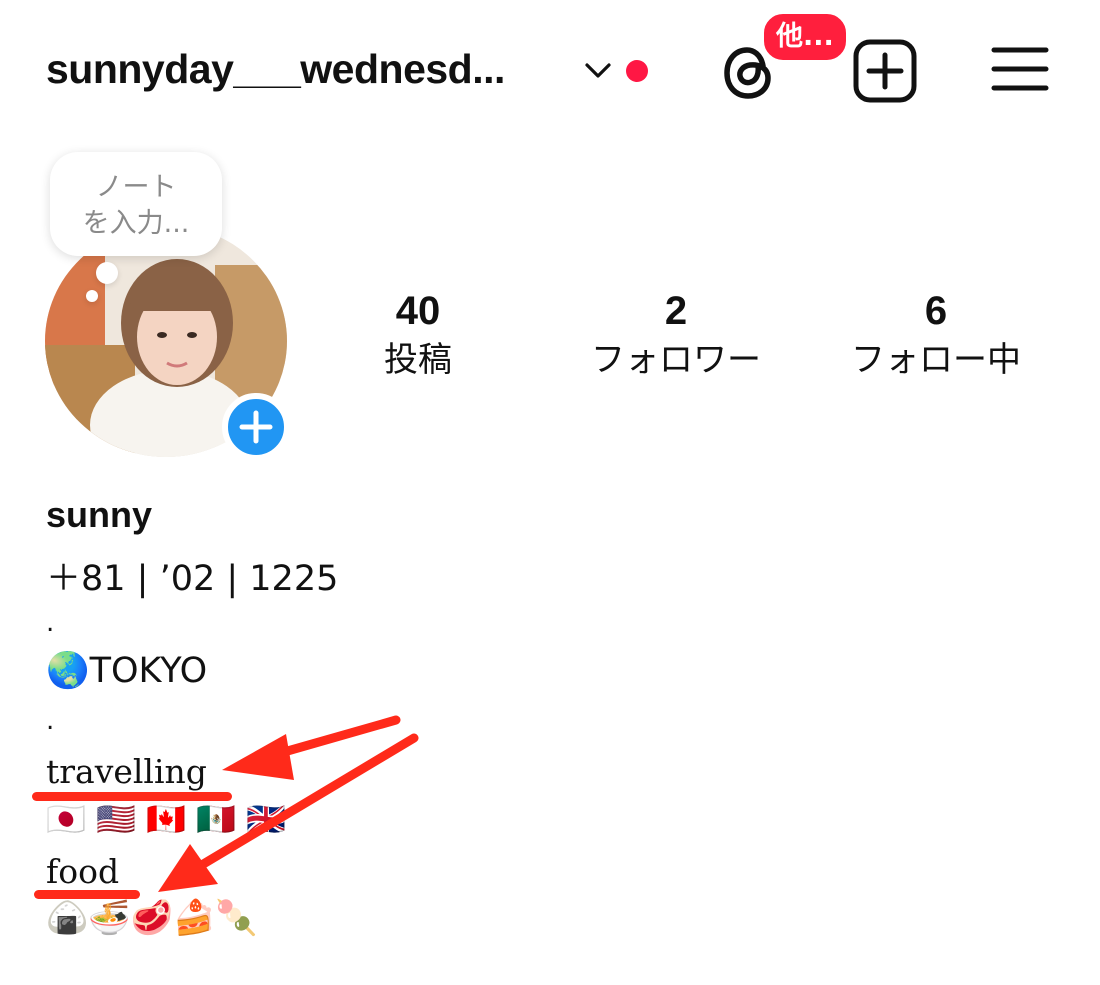  I want to click on bio-line-food: food, so click(83, 871).